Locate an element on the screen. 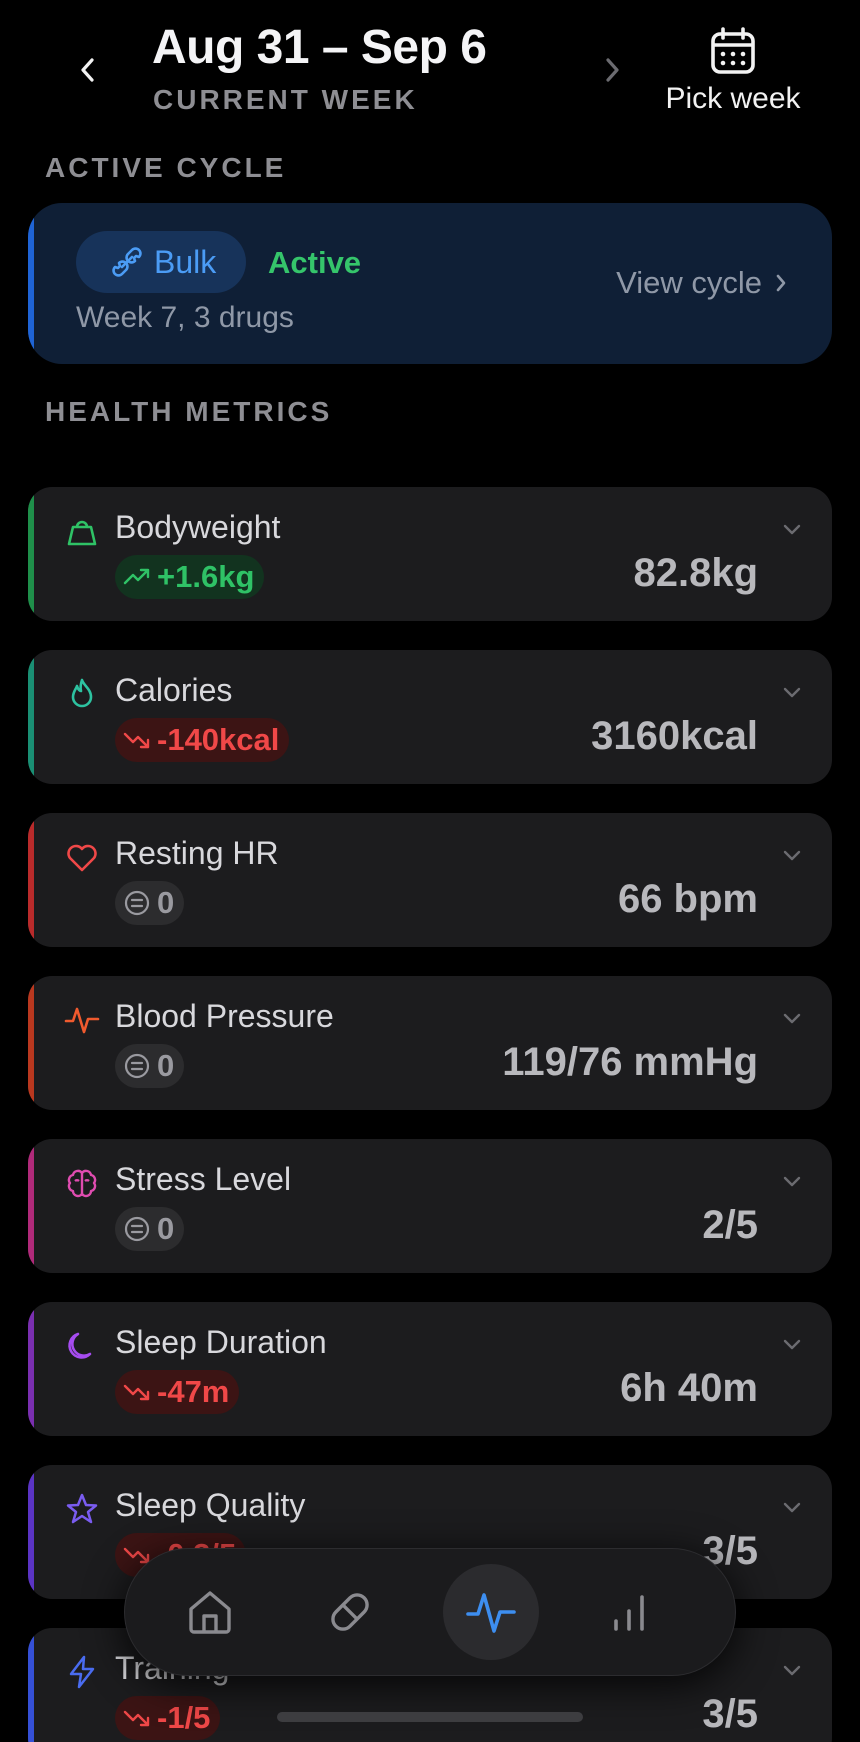  tab-health is located at coordinates (491, 1612).